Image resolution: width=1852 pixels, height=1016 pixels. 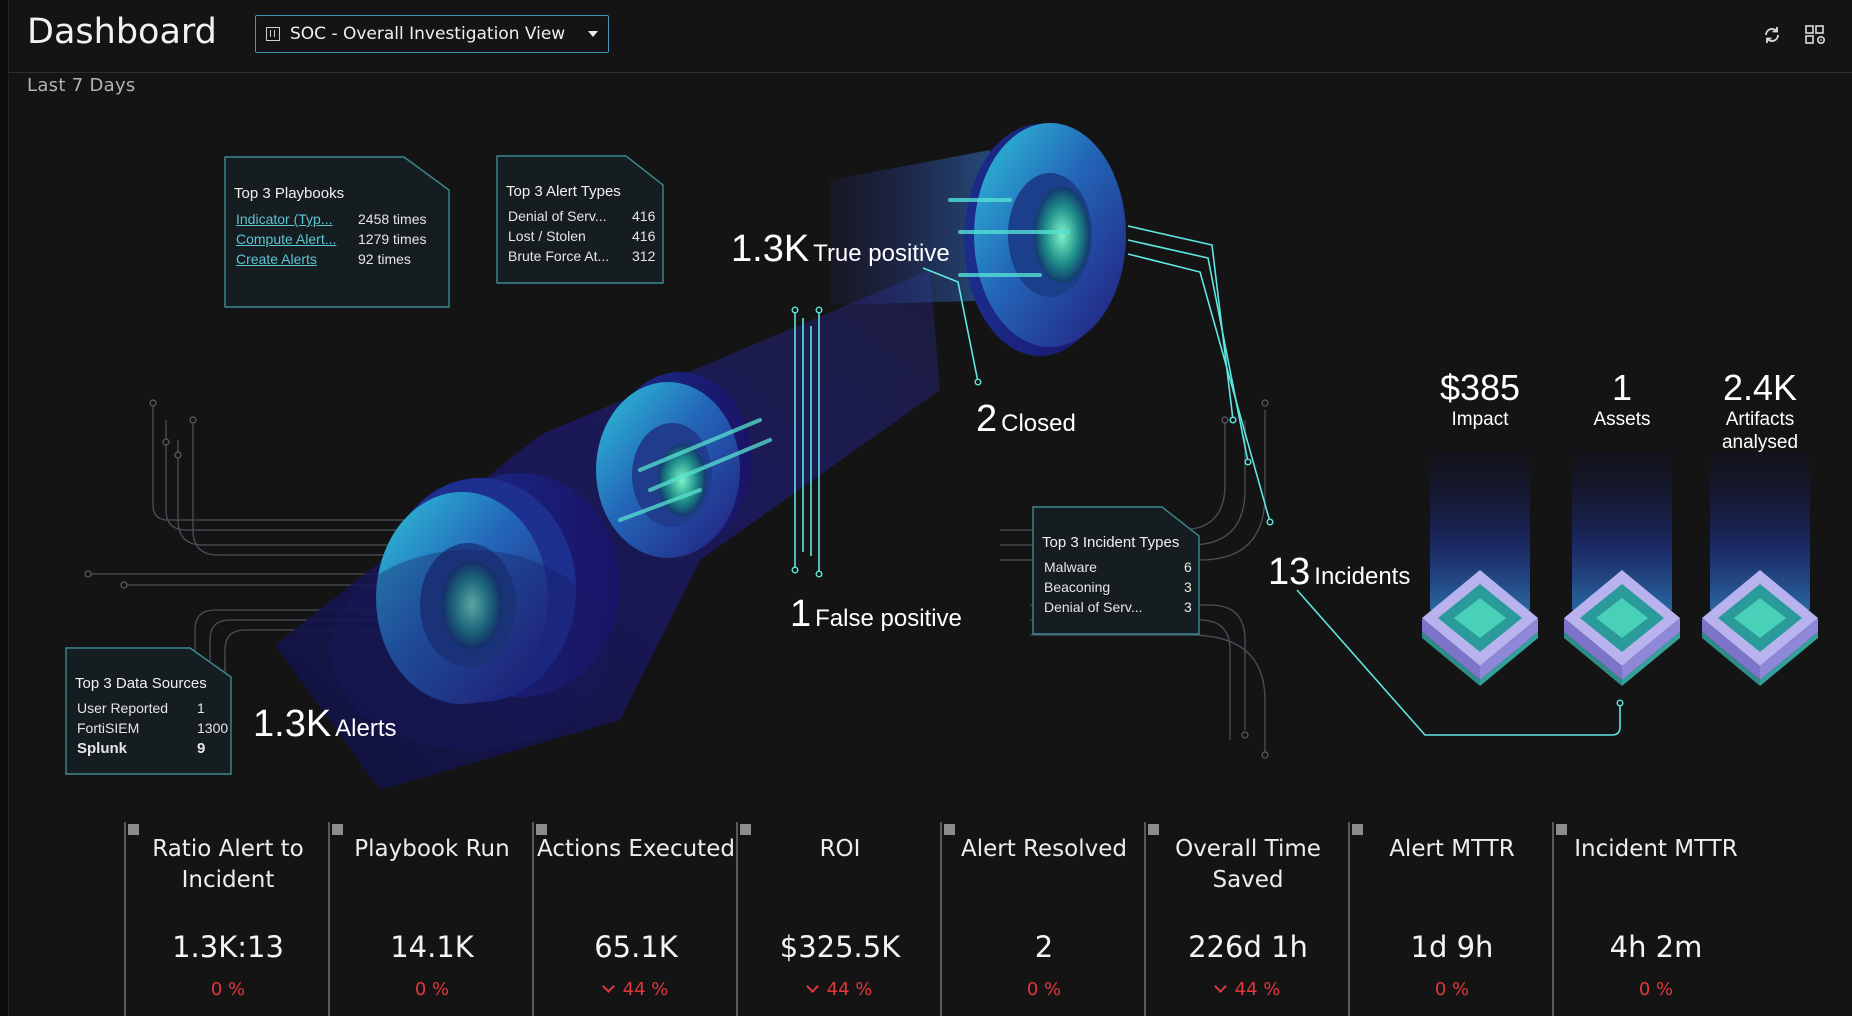 What do you see at coordinates (1450, 919) in the screenshot?
I see `kpi-tile: Alert MTTR 1d 9h 0 %` at bounding box center [1450, 919].